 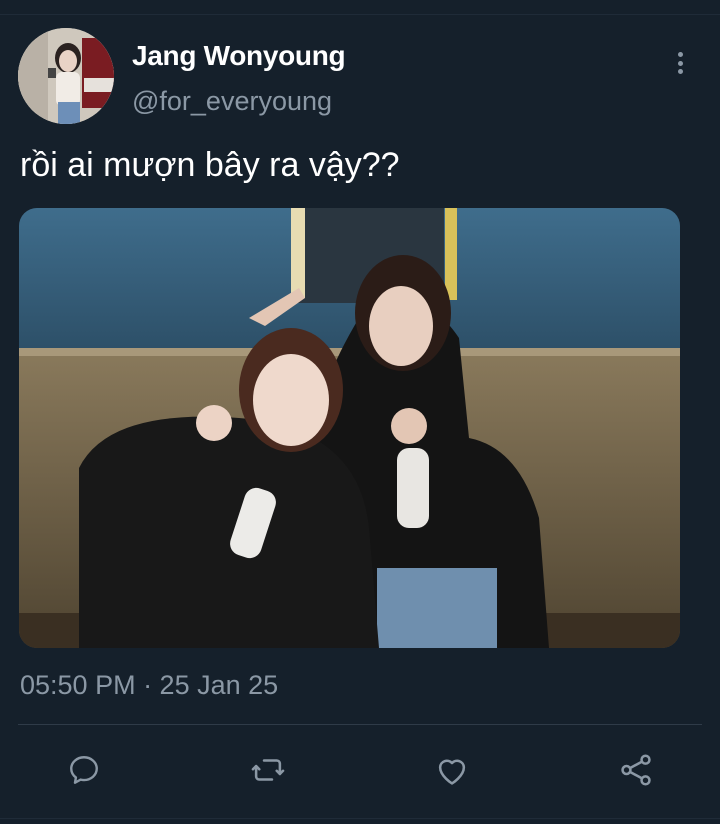 I want to click on share-button, so click(x=636, y=770).